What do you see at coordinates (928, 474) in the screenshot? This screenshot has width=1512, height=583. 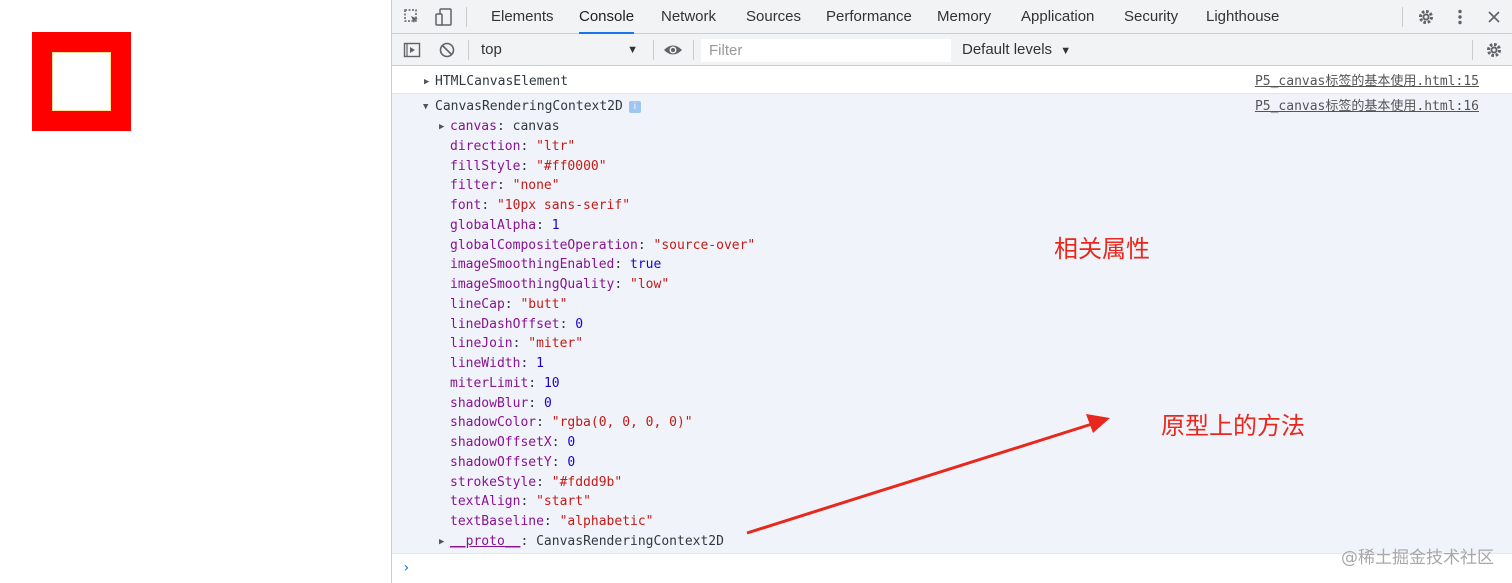 I see `annotation-arrow` at bounding box center [928, 474].